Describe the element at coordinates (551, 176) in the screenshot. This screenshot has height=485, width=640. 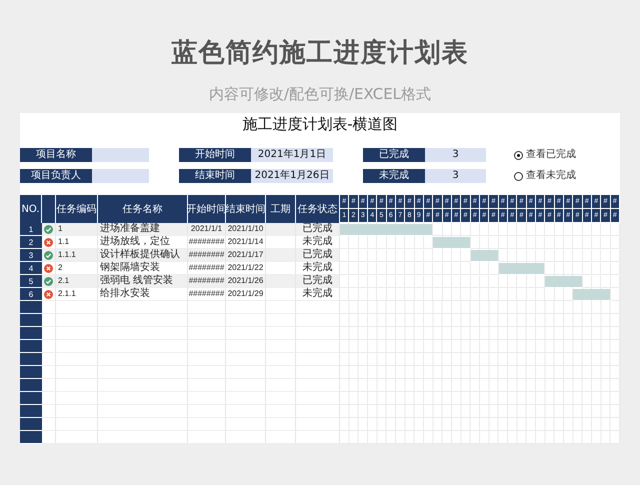
I see `radio-label: 查看未完成` at that location.